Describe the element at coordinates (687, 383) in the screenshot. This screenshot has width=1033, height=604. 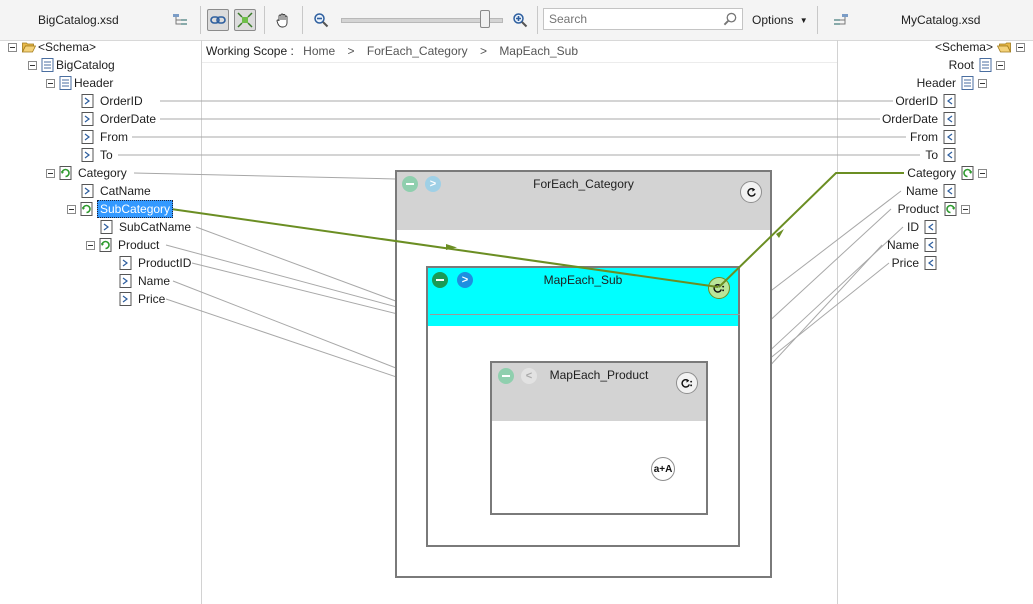
I see `product-iteration-functoid` at that location.